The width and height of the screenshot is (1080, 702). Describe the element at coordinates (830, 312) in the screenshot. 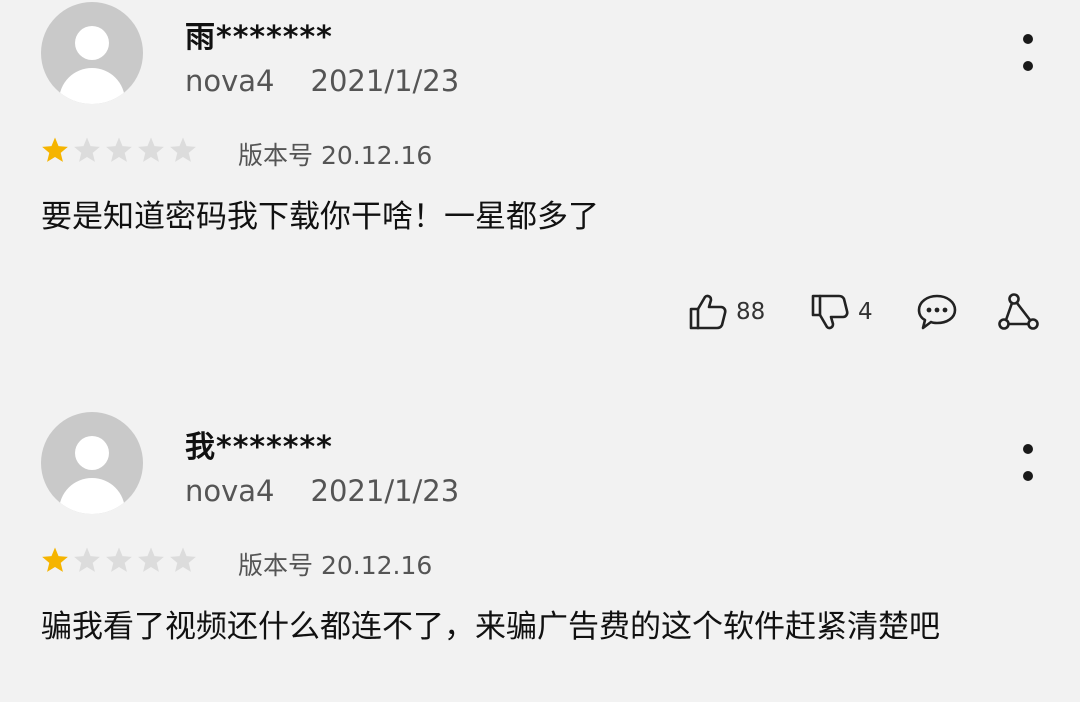

I see `thumbs-down-icon` at that location.